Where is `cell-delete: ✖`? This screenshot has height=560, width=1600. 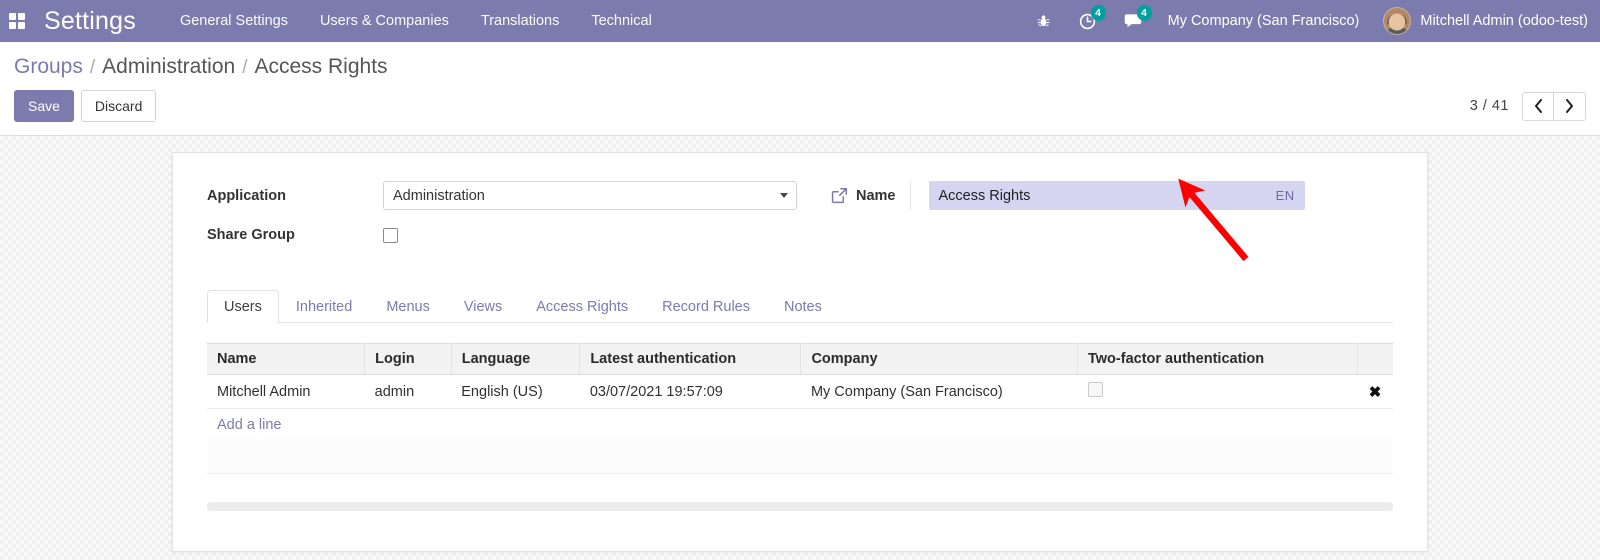 cell-delete: ✖ is located at coordinates (1375, 392).